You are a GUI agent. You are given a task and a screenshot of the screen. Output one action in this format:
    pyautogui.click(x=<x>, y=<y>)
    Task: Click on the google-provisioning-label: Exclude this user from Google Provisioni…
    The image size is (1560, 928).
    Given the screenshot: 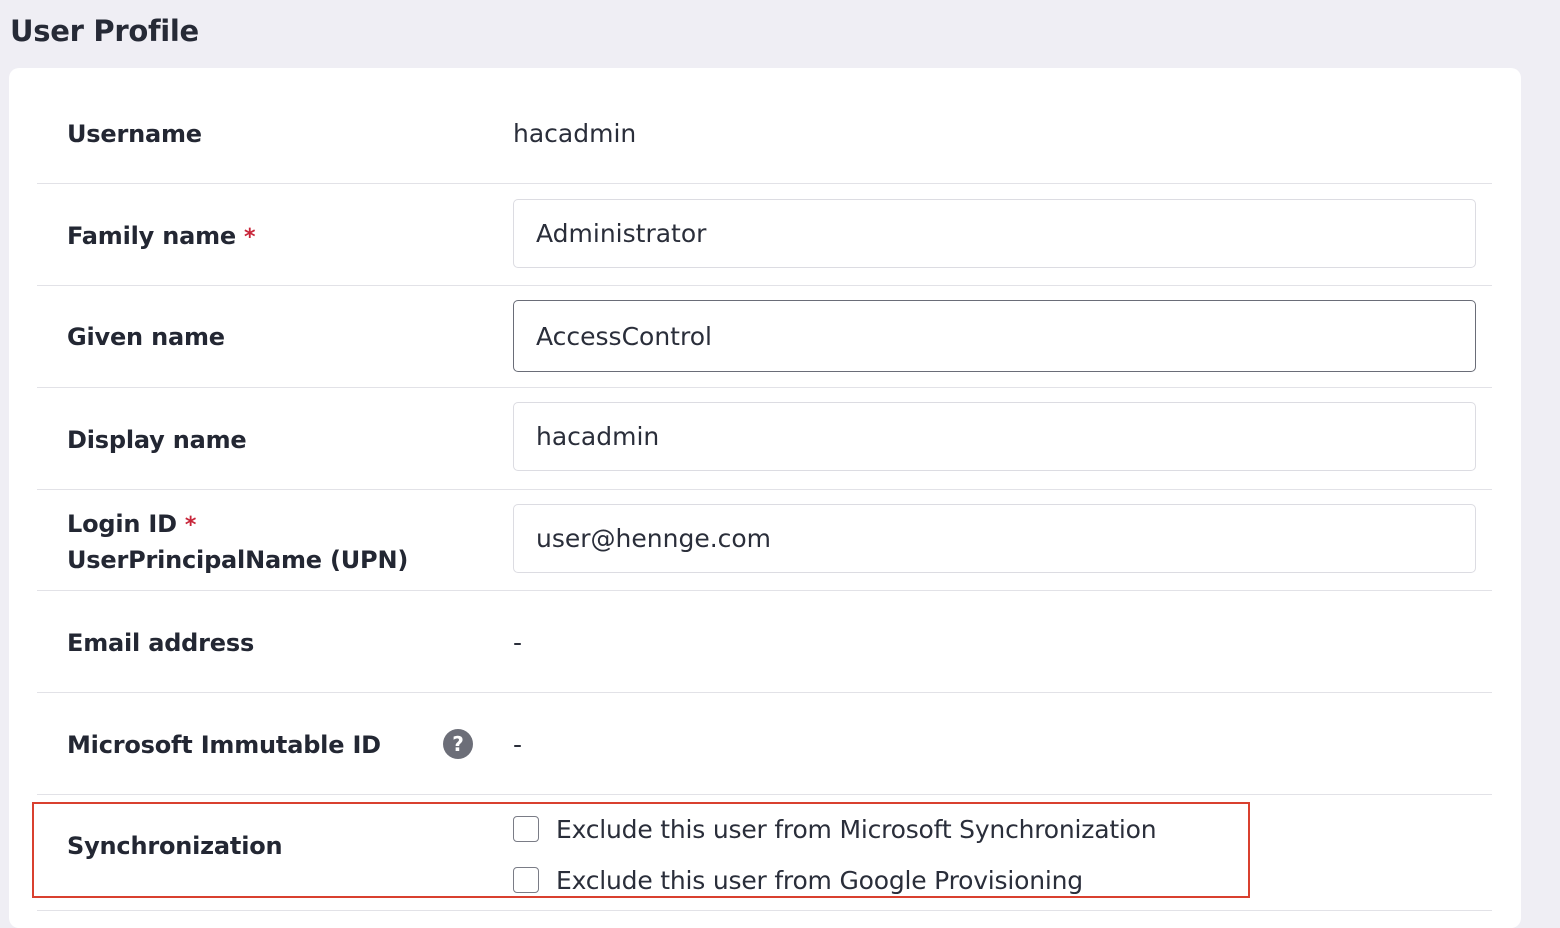 What is the action you would take?
    pyautogui.click(x=819, y=880)
    